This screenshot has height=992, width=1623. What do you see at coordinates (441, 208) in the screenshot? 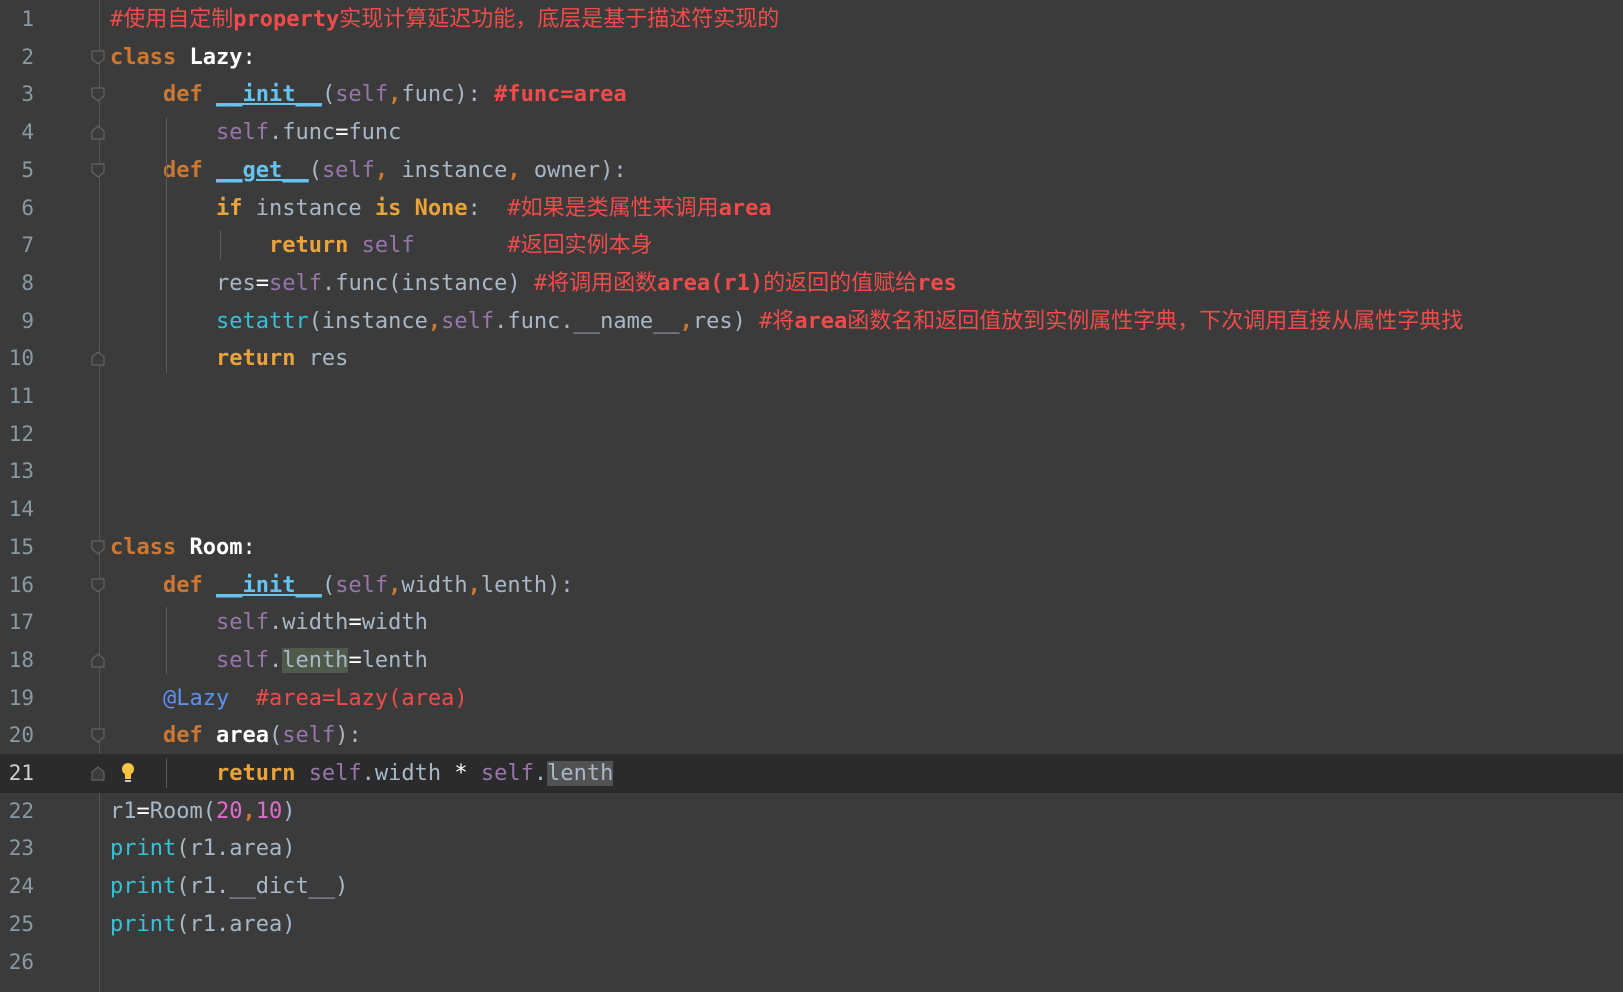
I see `code-text: if instance is None: #如果是类属性来调用area` at bounding box center [441, 208].